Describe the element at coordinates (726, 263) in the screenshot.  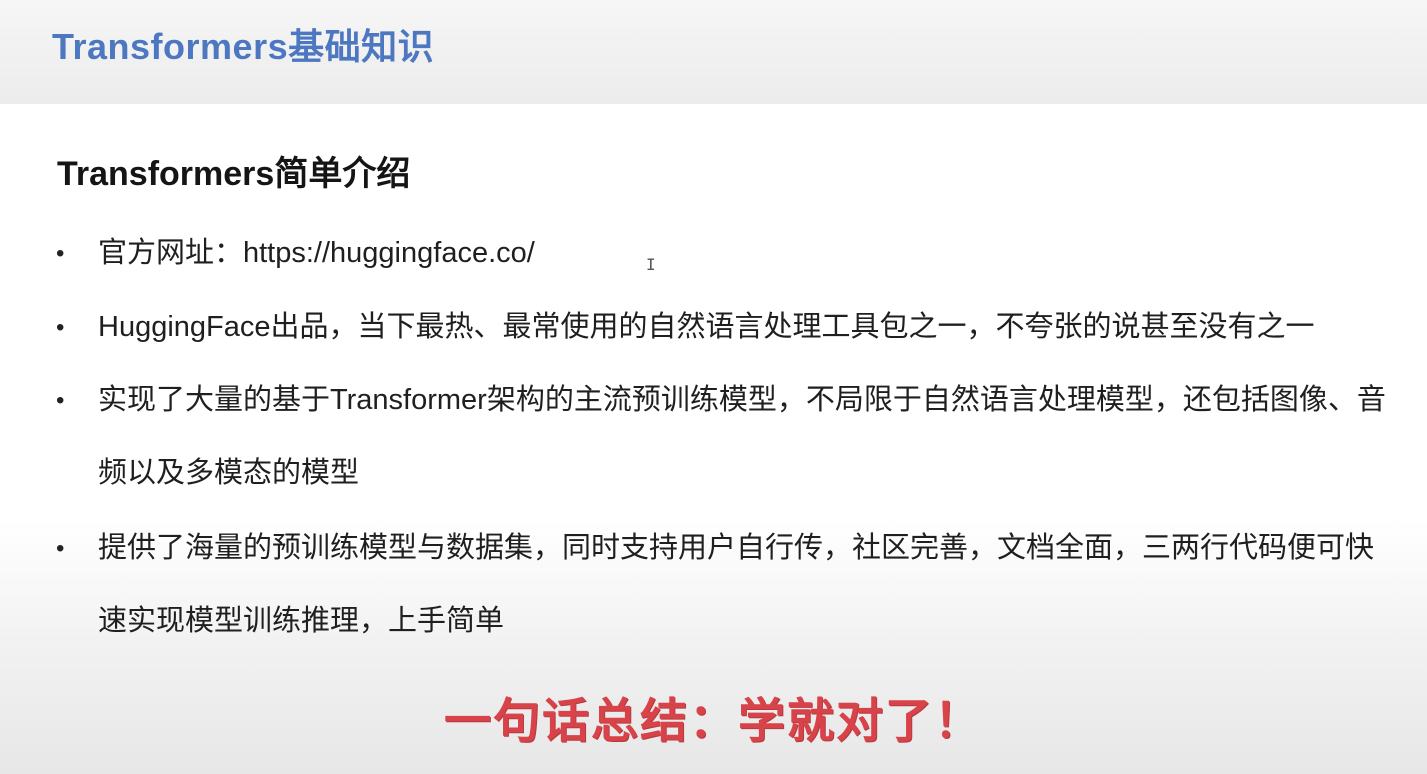
I see `bullet-item-official-site: • 官方网址：https://huggingface.co/` at that location.